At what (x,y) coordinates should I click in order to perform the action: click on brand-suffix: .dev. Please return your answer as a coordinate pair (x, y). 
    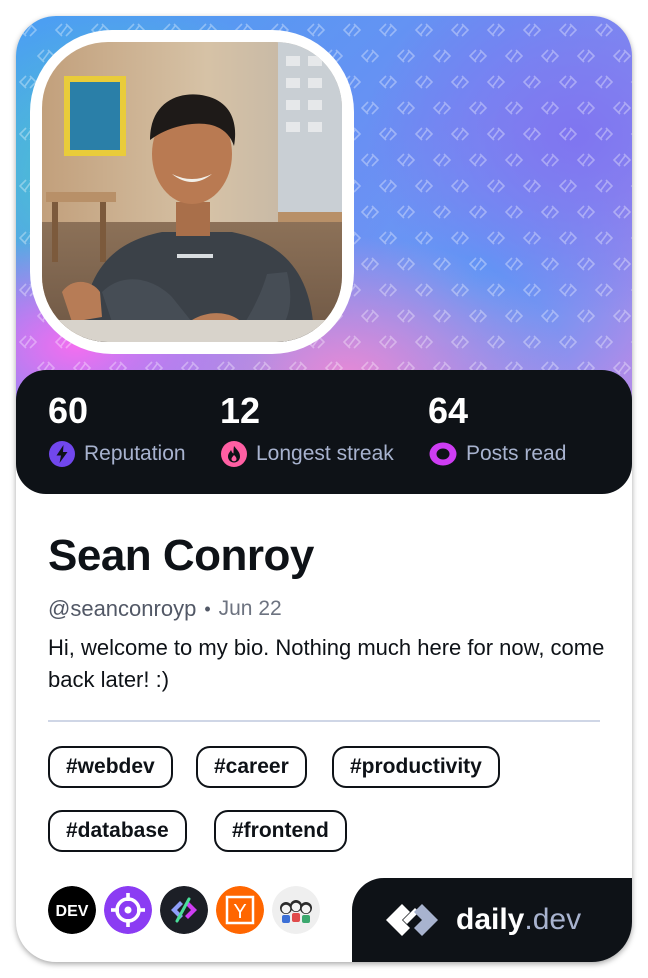
    Looking at the image, I should click on (553, 919).